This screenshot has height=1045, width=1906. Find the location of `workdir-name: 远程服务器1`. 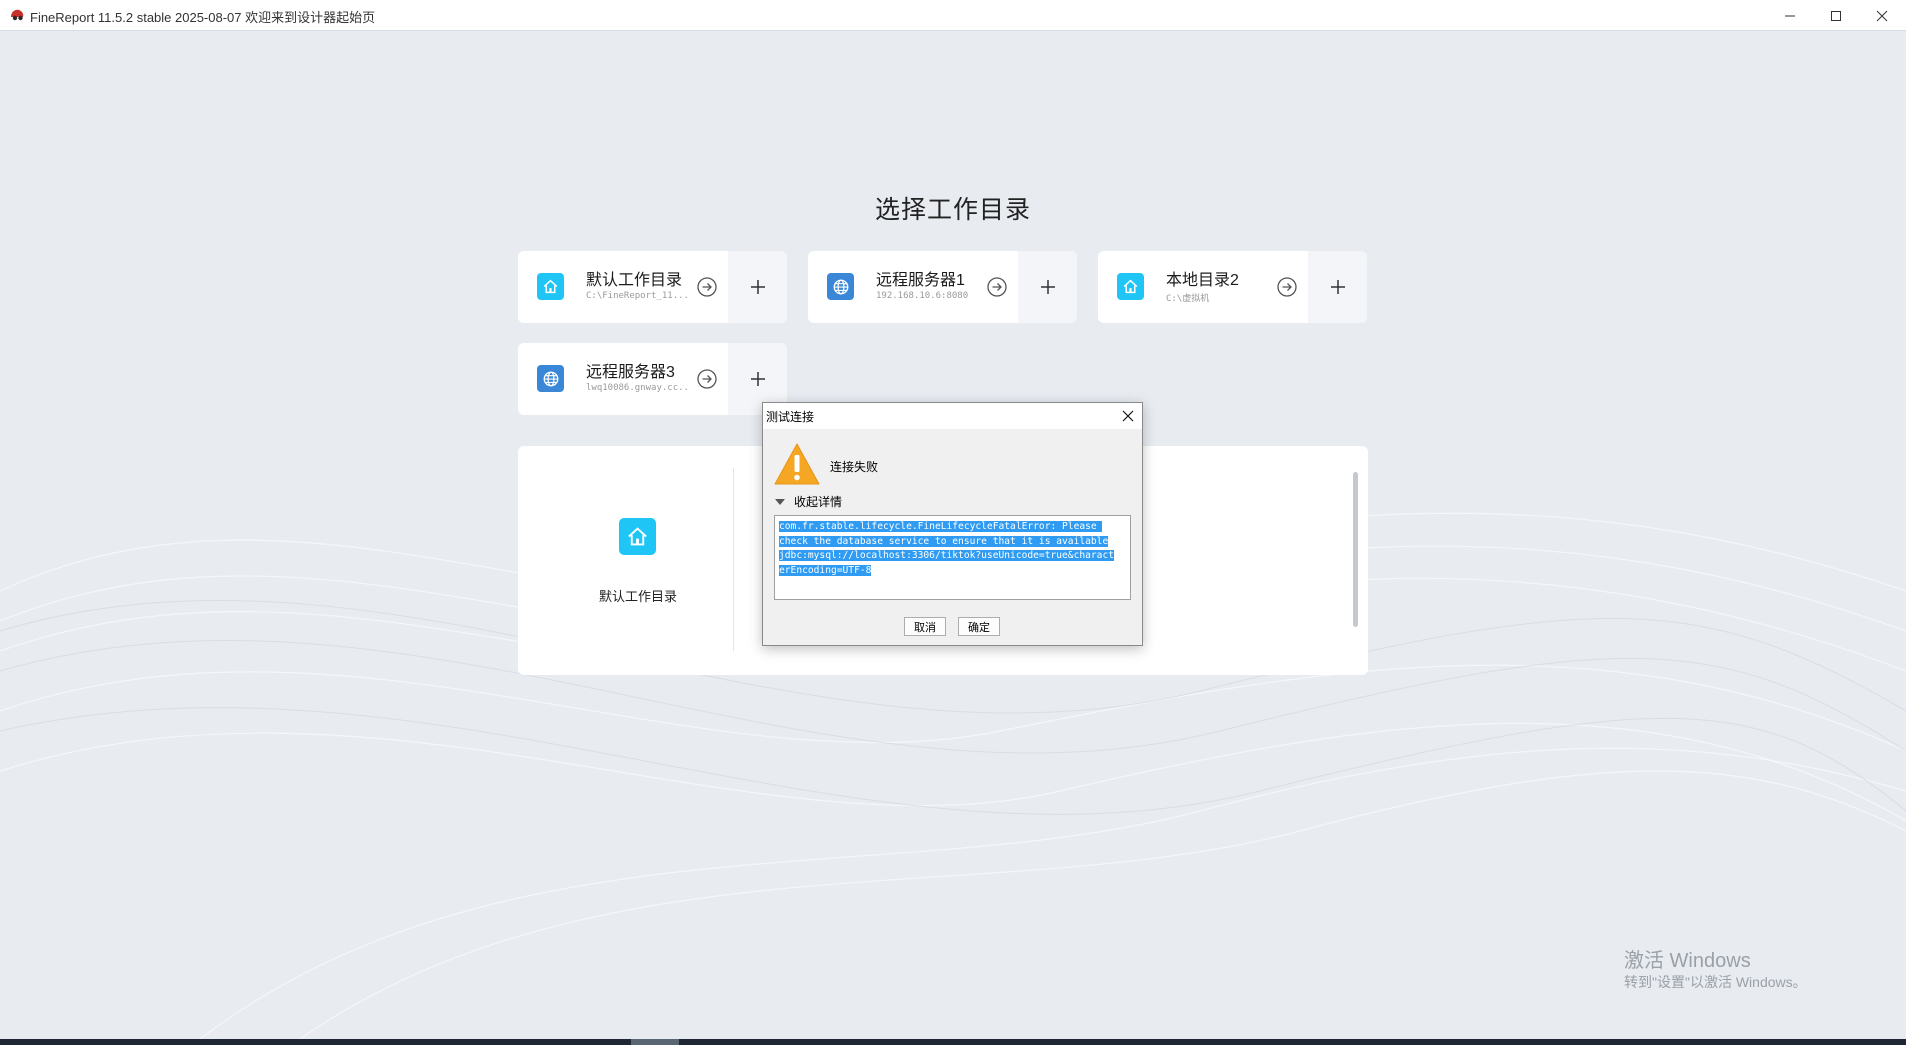

workdir-name: 远程服务器1 is located at coordinates (920, 280).